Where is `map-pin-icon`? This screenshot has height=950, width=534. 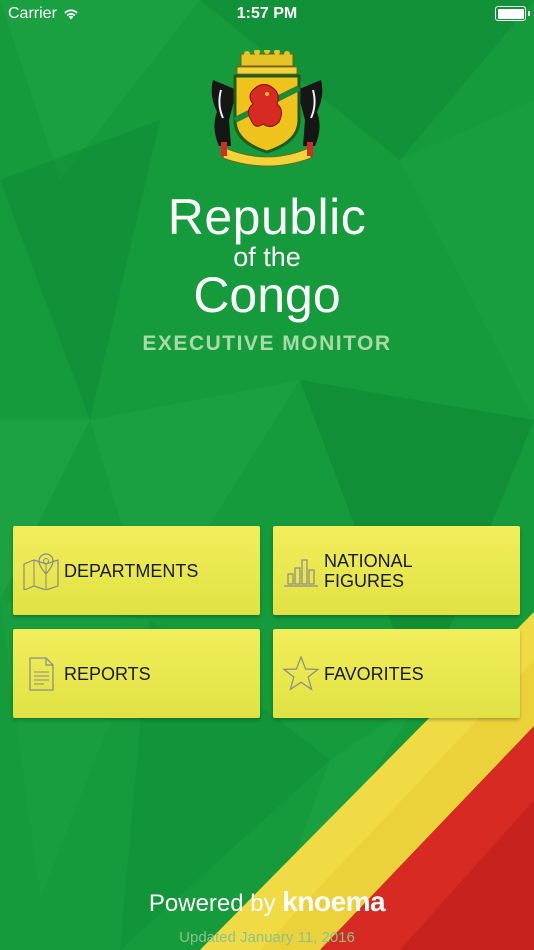
map-pin-icon is located at coordinates (41, 571).